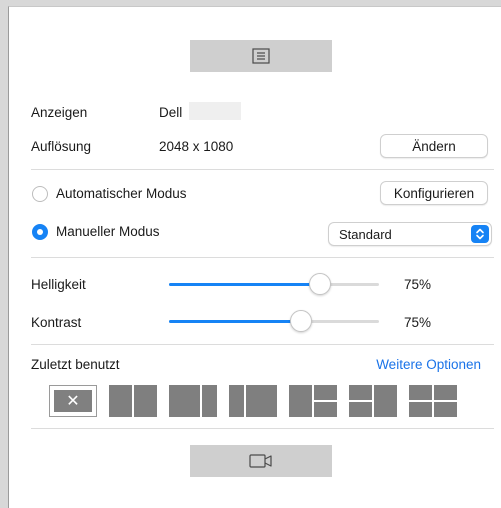 The image size is (501, 508). I want to click on close-icon: ✕, so click(73, 401).